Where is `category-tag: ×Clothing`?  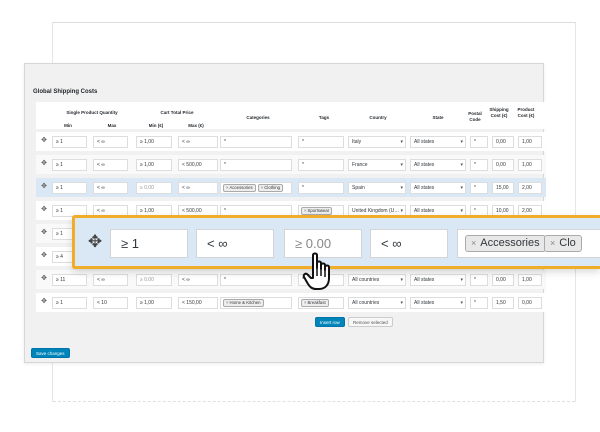 category-tag: ×Clothing is located at coordinates (270, 187).